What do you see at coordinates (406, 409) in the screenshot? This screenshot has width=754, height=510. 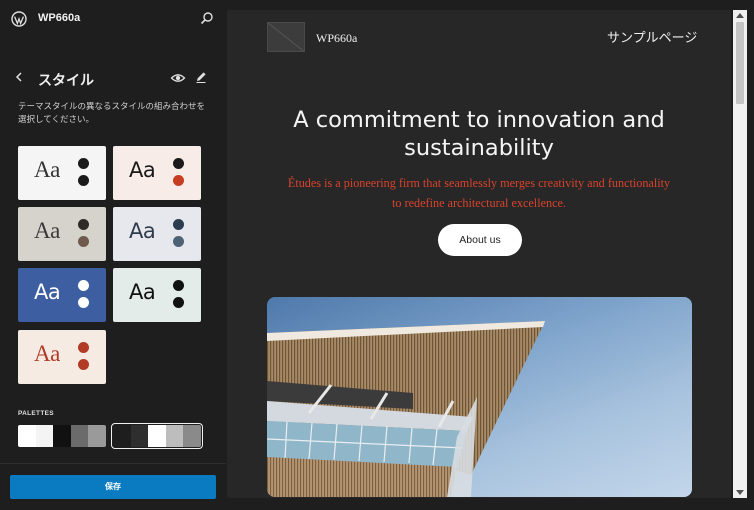 I see `building-illustration` at bounding box center [406, 409].